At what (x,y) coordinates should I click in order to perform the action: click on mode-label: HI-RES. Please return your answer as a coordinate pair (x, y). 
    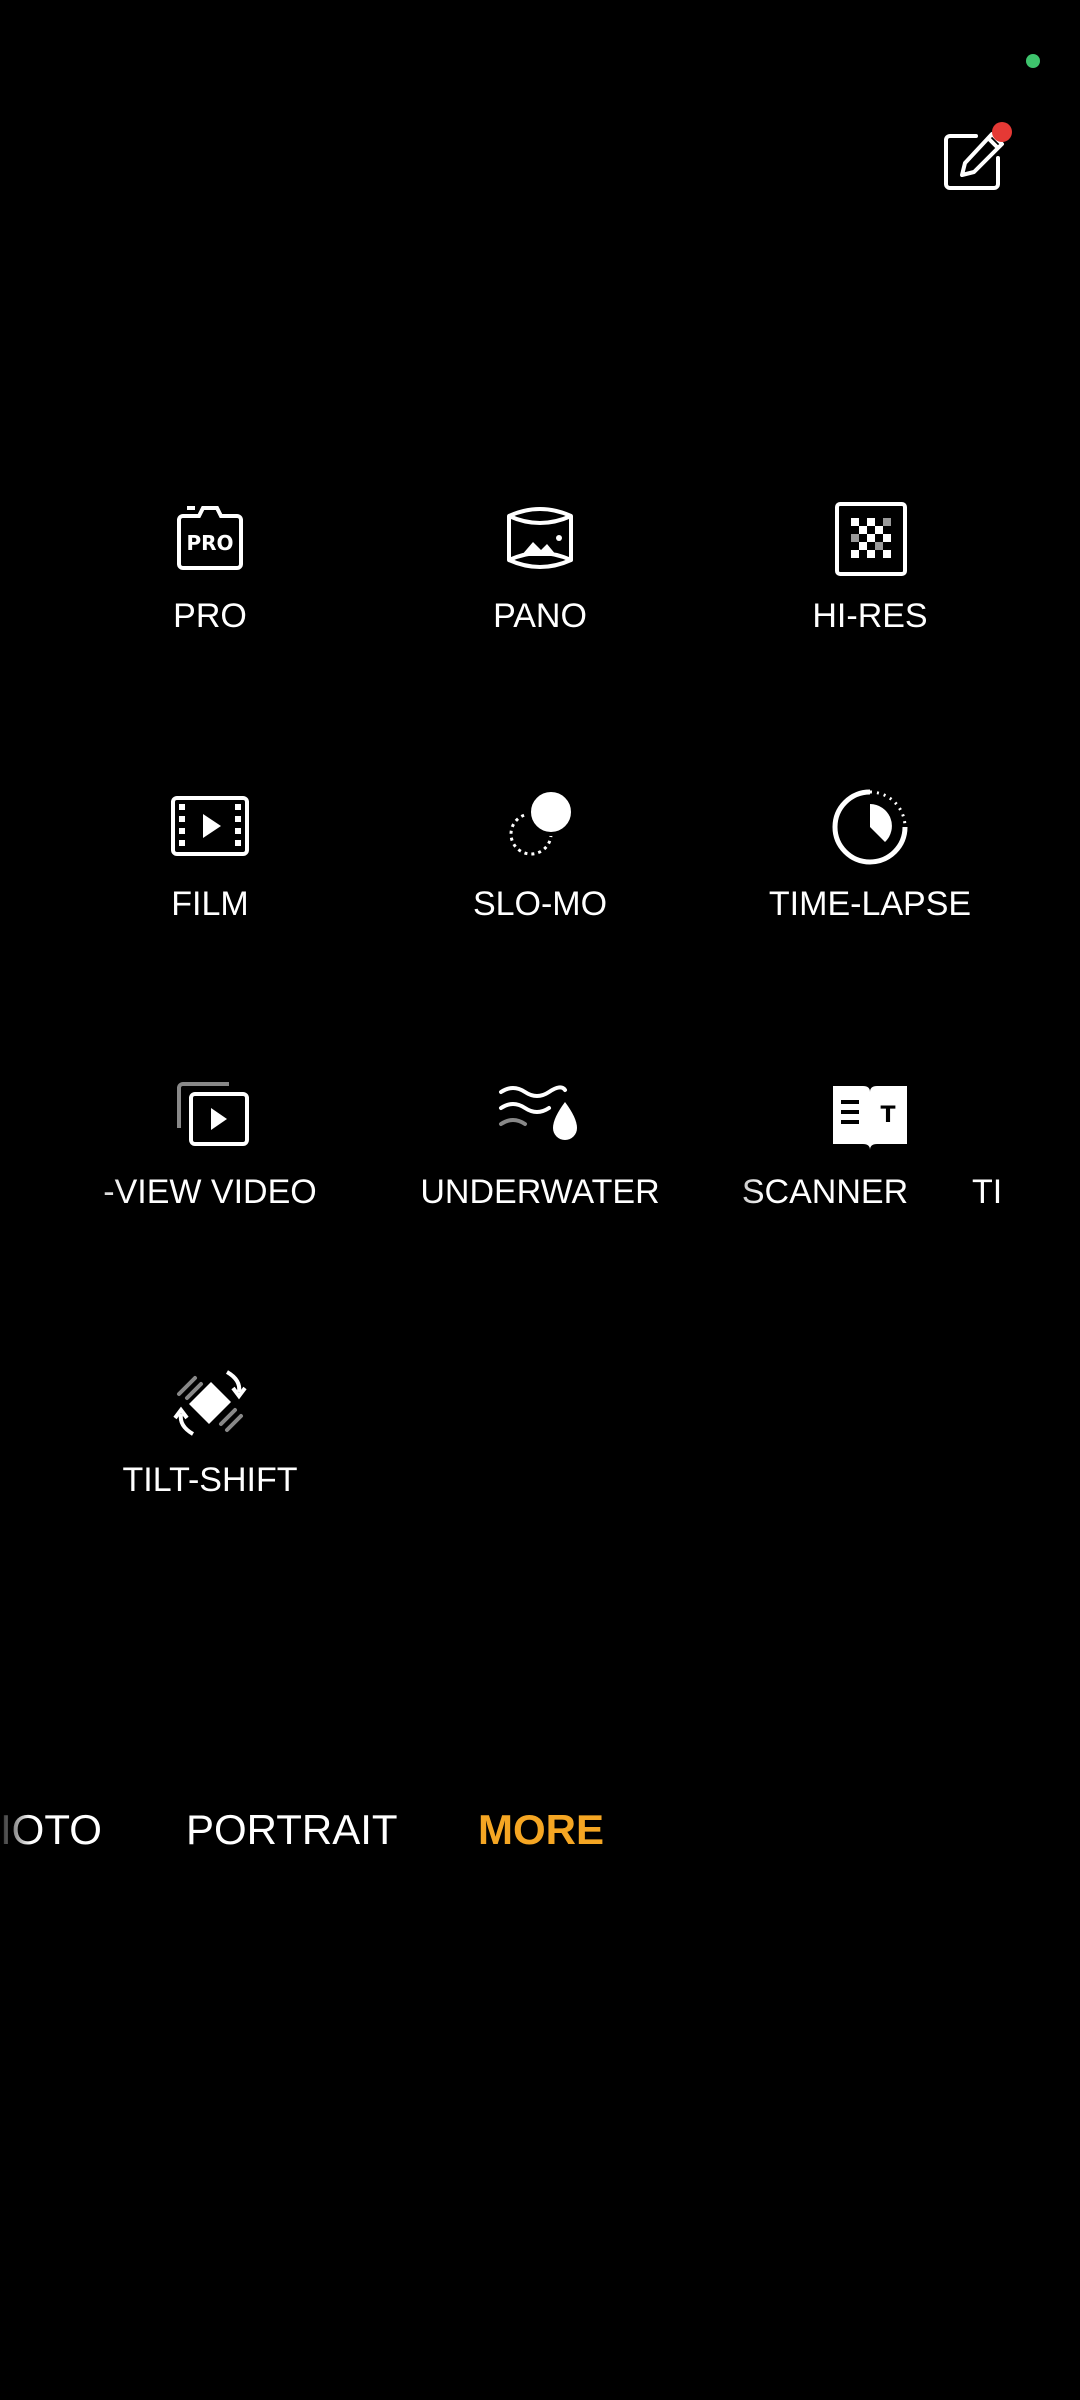
    Looking at the image, I should click on (870, 616).